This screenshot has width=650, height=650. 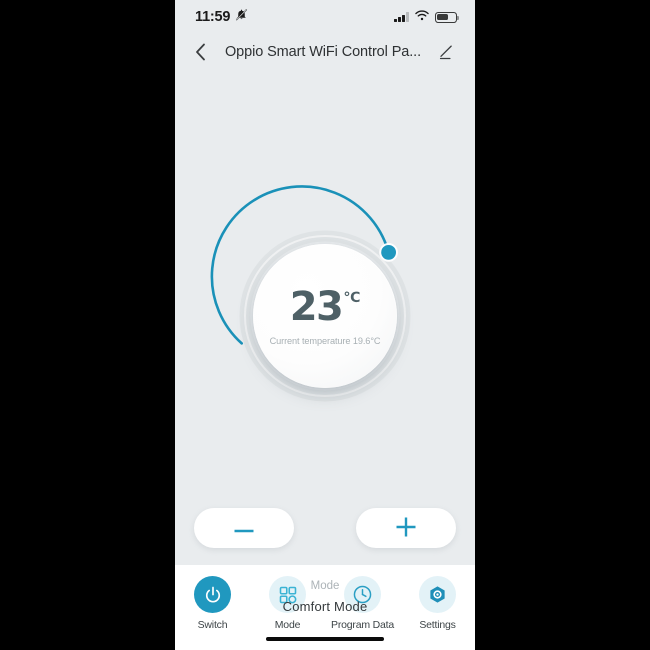 I want to click on temperature-stepper, so click(x=325, y=528).